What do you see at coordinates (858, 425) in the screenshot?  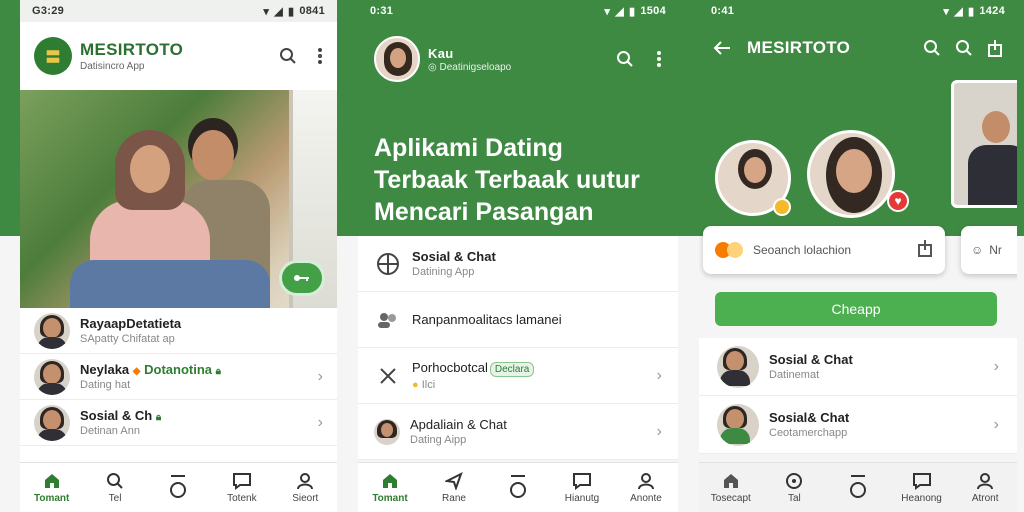 I see `list-item: Sosial& Chat Ceotamerchapp ›` at bounding box center [858, 425].